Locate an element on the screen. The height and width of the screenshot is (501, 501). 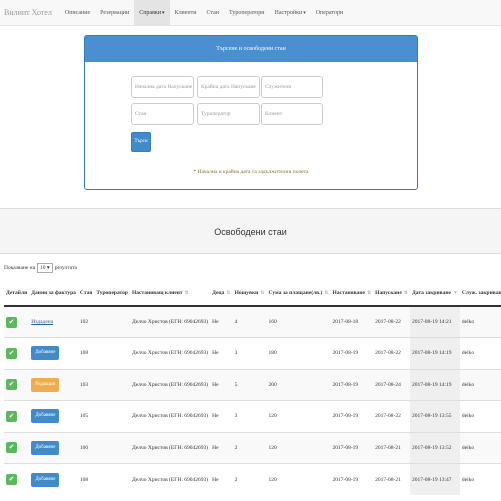
cell-sum: 200 is located at coordinates (298, 384).